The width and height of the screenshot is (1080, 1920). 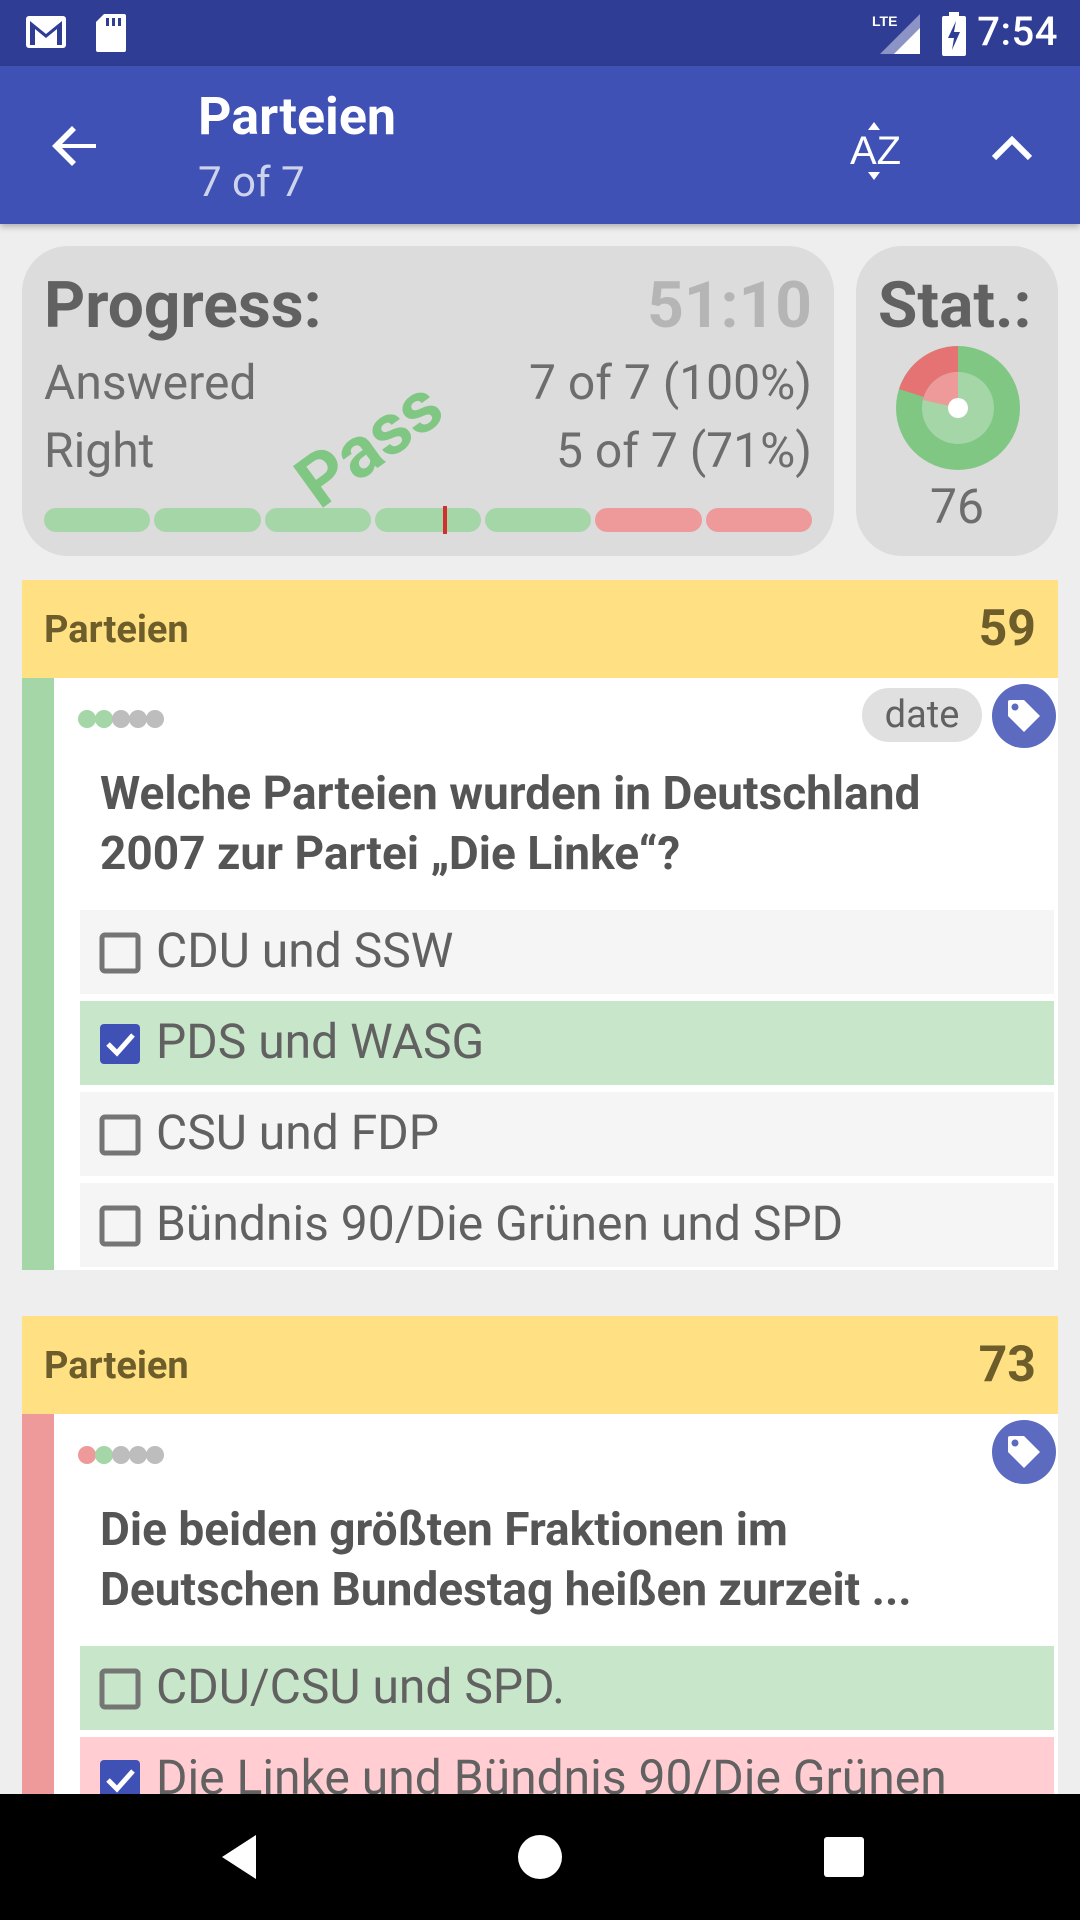 I want to click on tag-chip: date, so click(x=922, y=715).